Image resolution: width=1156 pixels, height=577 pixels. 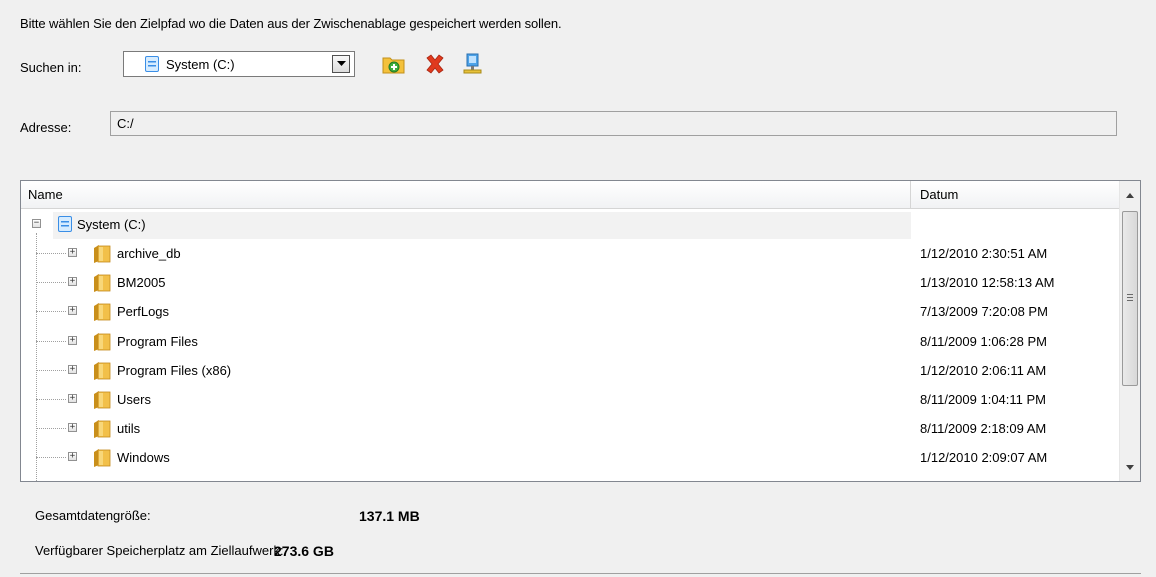 I want to click on arrow-up-icon, so click(x=1130, y=195).